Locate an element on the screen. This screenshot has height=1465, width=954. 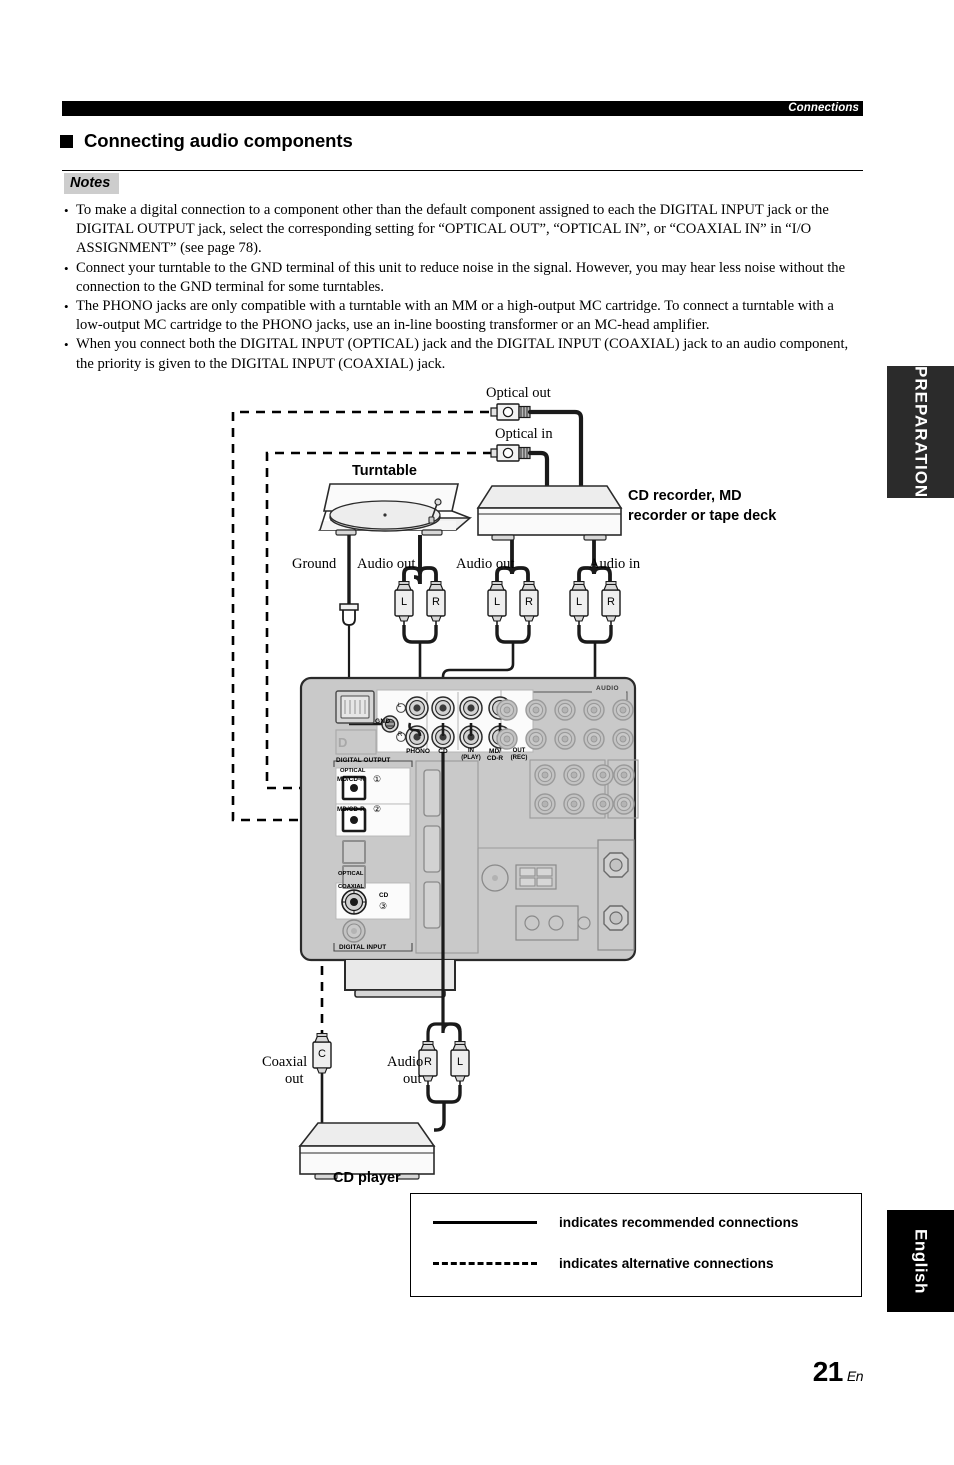
panel-label-coaxial: COAXIAL is located at coordinates (351, 887).